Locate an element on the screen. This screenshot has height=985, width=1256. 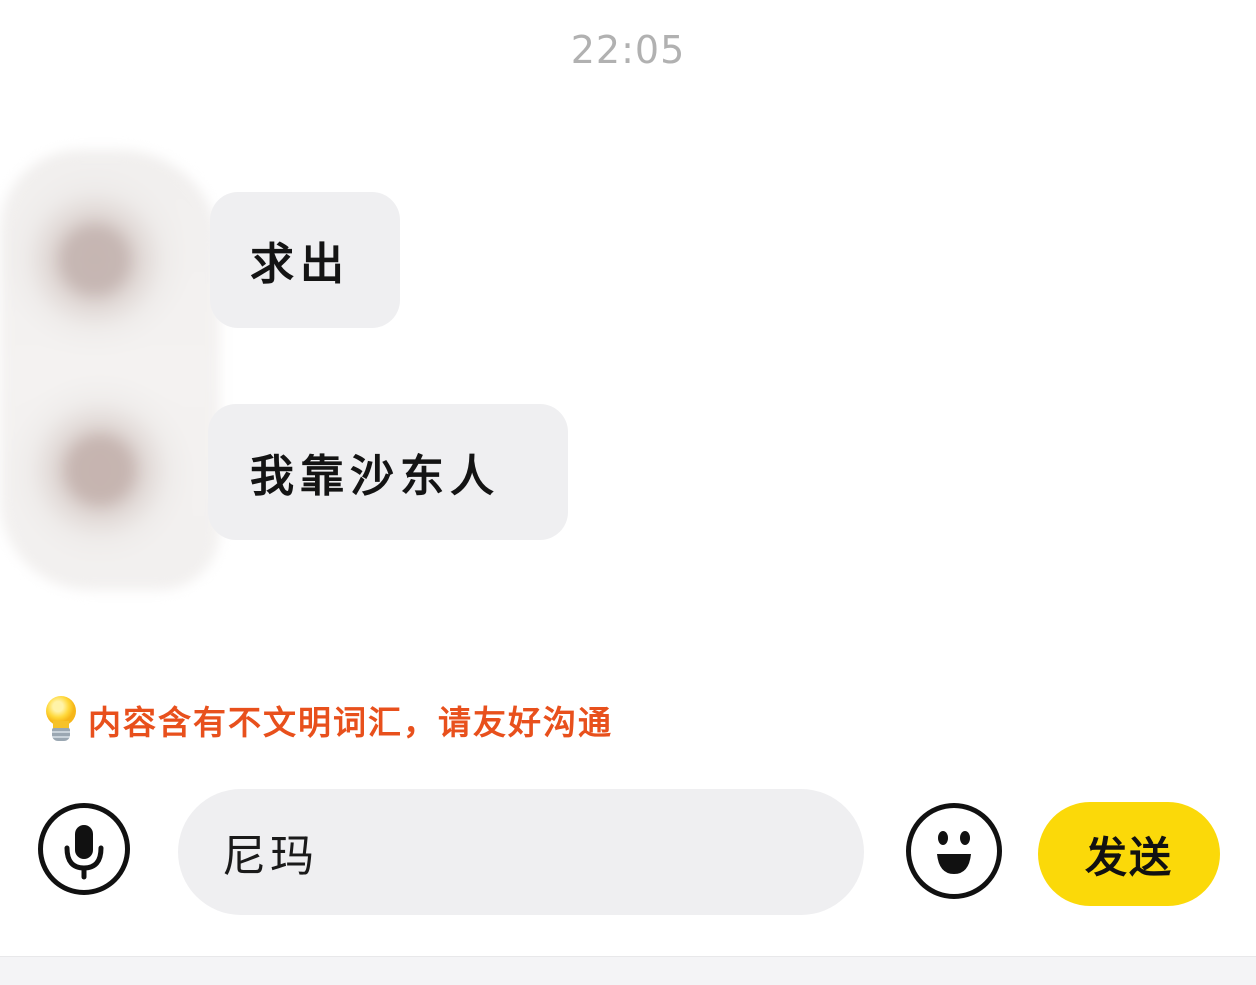
message-text: 求出 is located at coordinates (300, 264).